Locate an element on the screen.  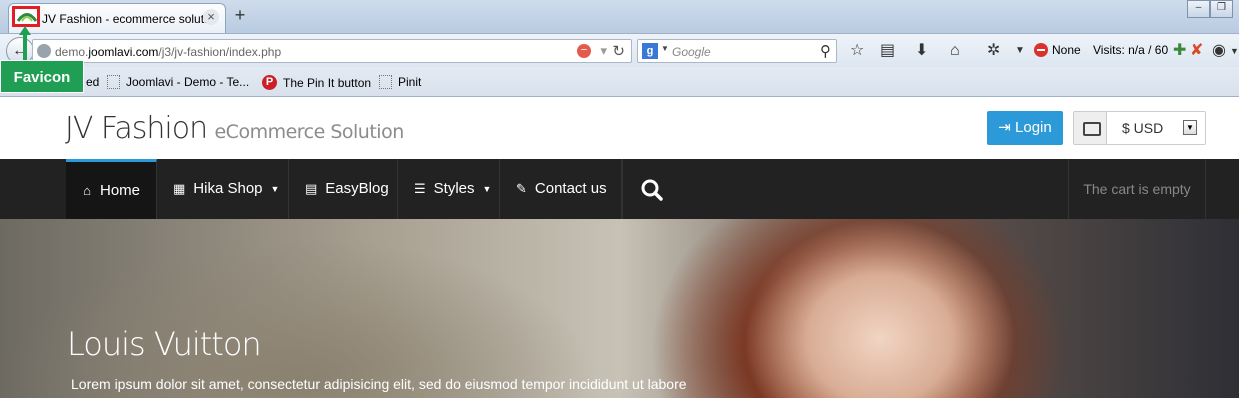
close-tab-icon: × is located at coordinates (211, 17).